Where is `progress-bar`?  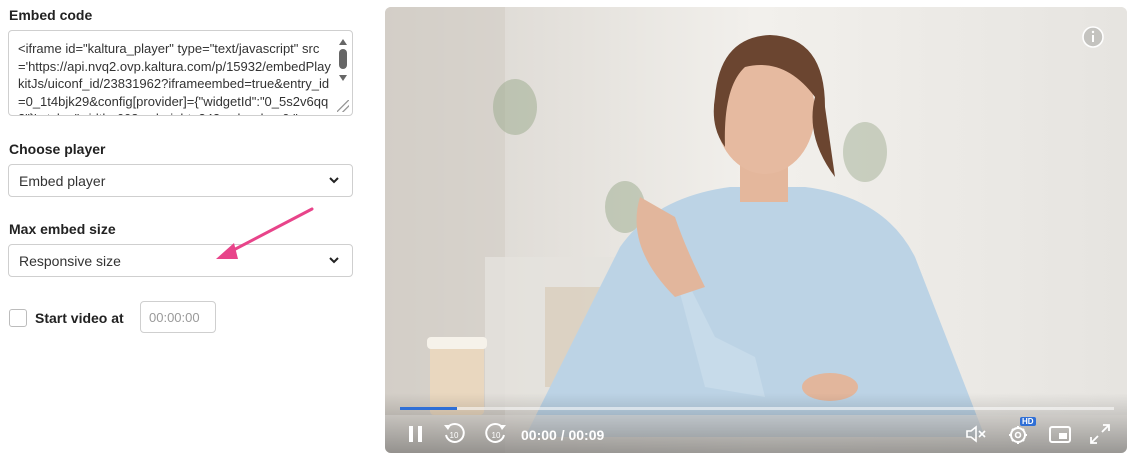 progress-bar is located at coordinates (757, 408).